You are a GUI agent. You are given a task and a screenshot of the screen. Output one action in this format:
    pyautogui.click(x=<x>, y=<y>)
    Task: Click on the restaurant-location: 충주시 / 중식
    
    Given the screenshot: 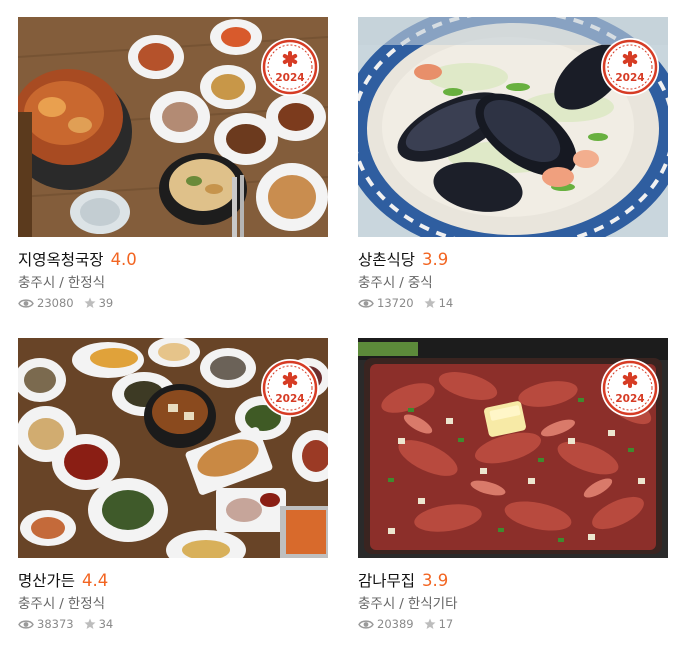 What is the action you would take?
    pyautogui.click(x=395, y=281)
    